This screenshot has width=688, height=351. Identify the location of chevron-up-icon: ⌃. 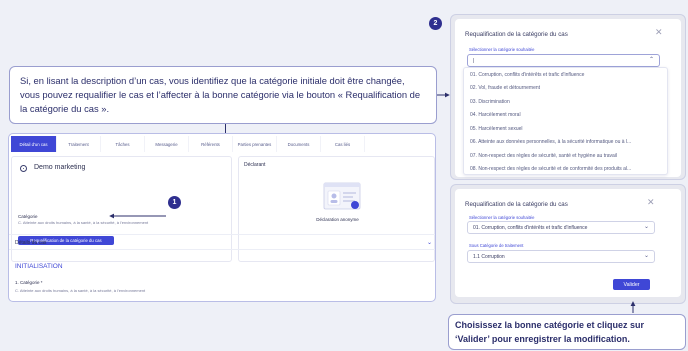
(651, 60).